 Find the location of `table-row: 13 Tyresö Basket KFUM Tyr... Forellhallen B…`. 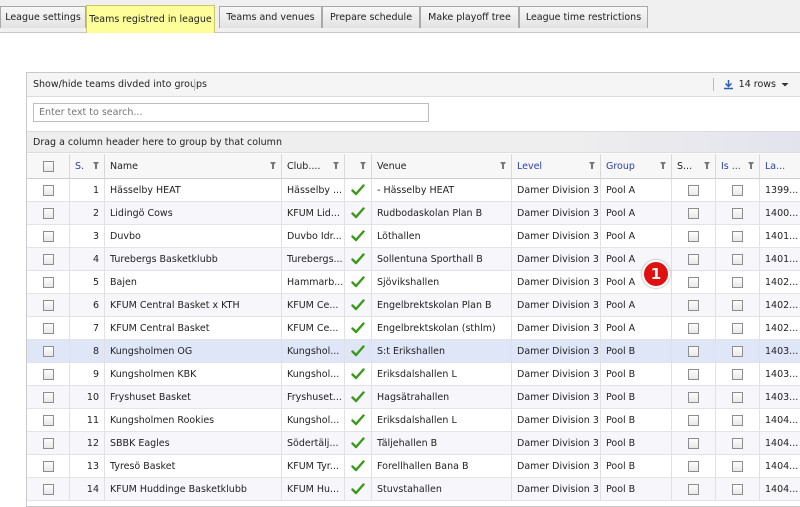

table-row: 13 Tyresö Basket KFUM Tyr... Forellhallen B… is located at coordinates (413, 466).